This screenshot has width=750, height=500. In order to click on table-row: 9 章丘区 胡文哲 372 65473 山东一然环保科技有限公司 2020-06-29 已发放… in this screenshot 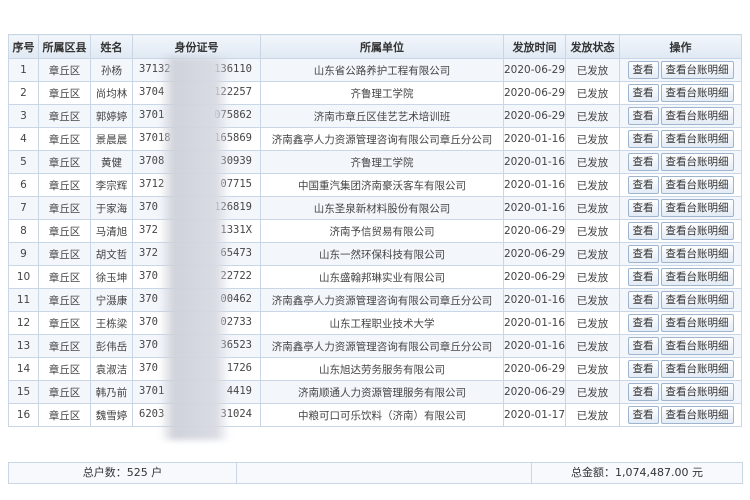, I will do `click(375, 254)`.